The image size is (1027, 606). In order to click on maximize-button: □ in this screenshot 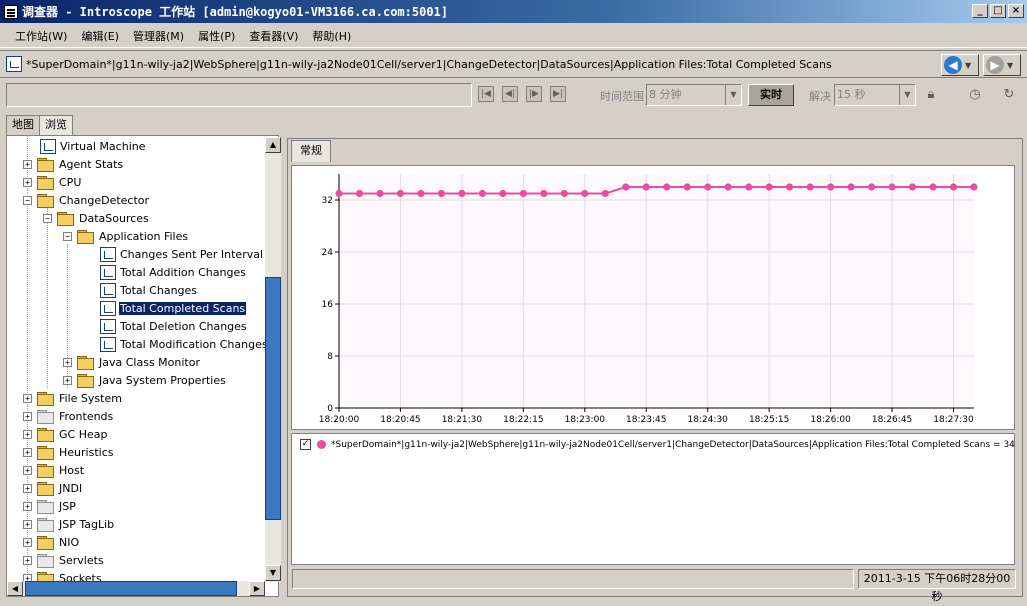, I will do `click(998, 11)`.